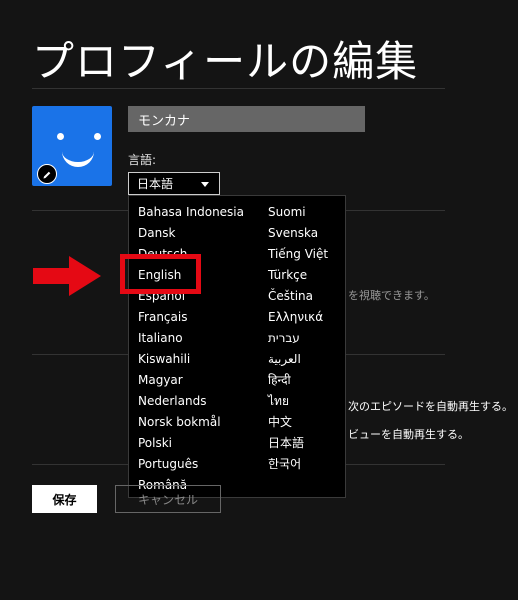  Describe the element at coordinates (225, 61) in the screenshot. I see `page-title: プロフィールの編集` at that location.